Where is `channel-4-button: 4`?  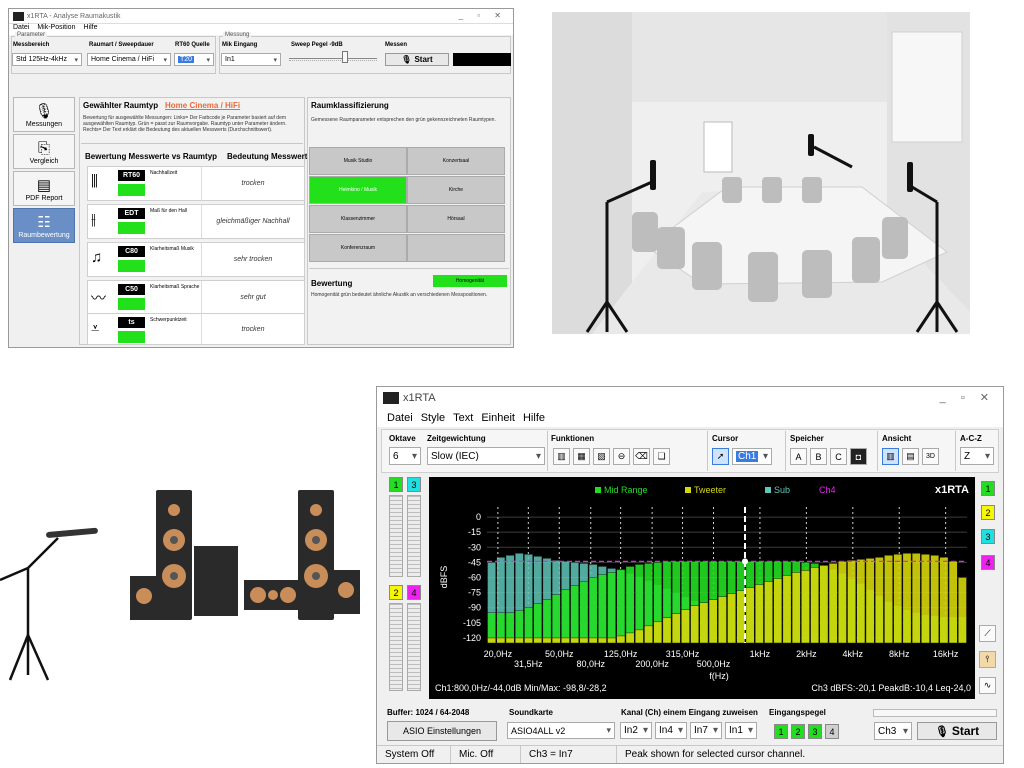 channel-4-button: 4 is located at coordinates (414, 592).